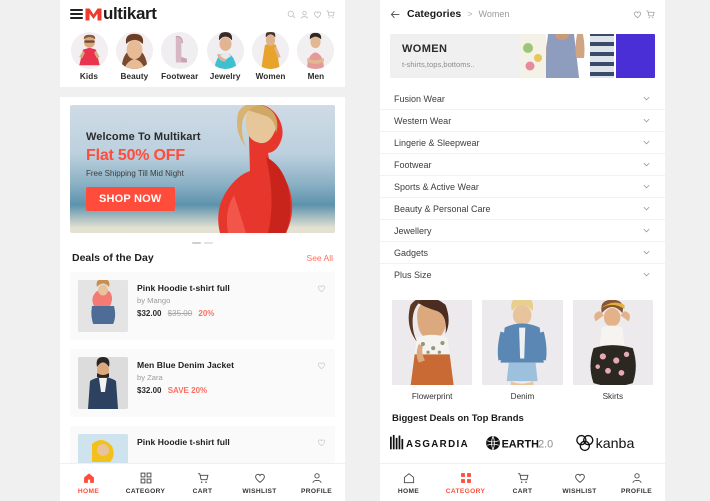  I want to click on product-thumbnail, so click(103, 383).